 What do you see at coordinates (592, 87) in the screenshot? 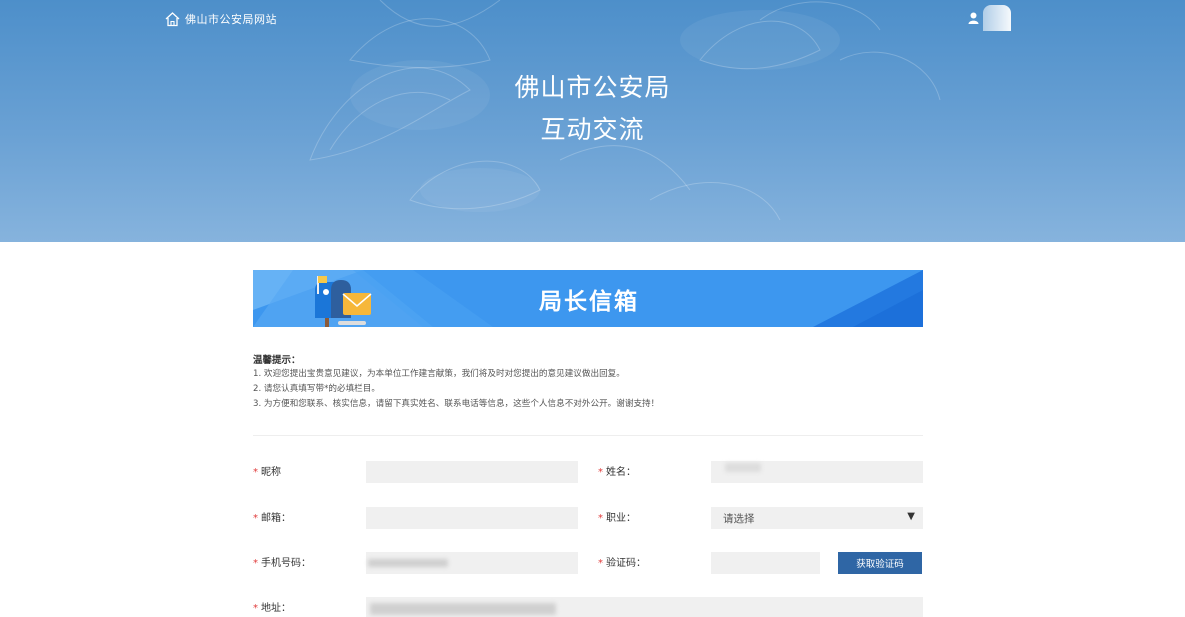
I see `hero-title-line1: 佛山市公安局` at bounding box center [592, 87].